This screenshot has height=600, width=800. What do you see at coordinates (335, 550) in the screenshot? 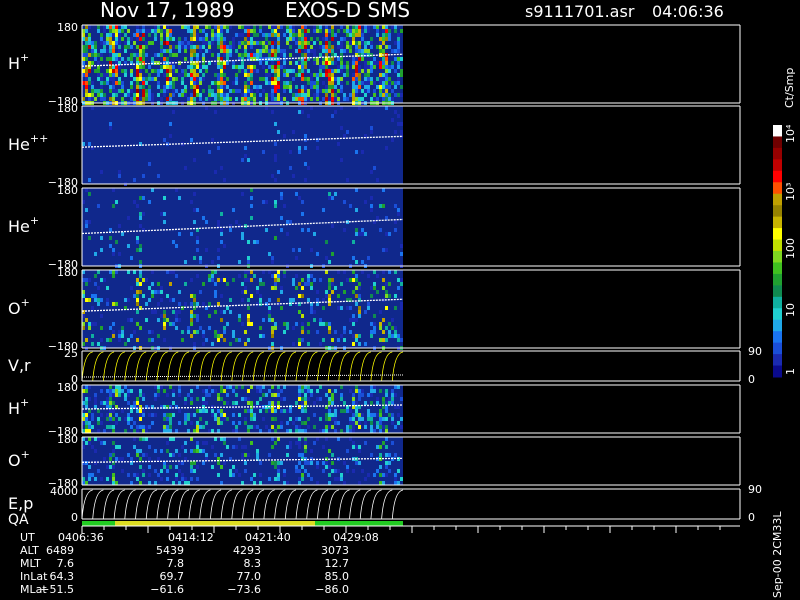
I see `time-row-value: 3073` at bounding box center [335, 550].